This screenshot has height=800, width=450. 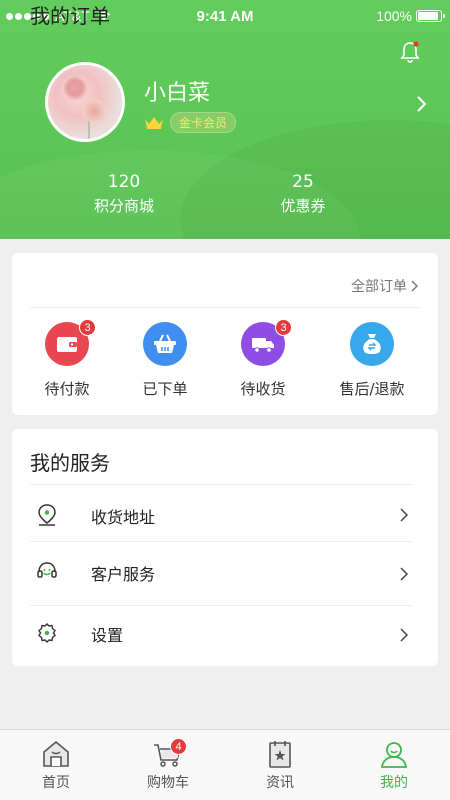 What do you see at coordinates (263, 389) in the screenshot?
I see `order-label: 待收货` at bounding box center [263, 389].